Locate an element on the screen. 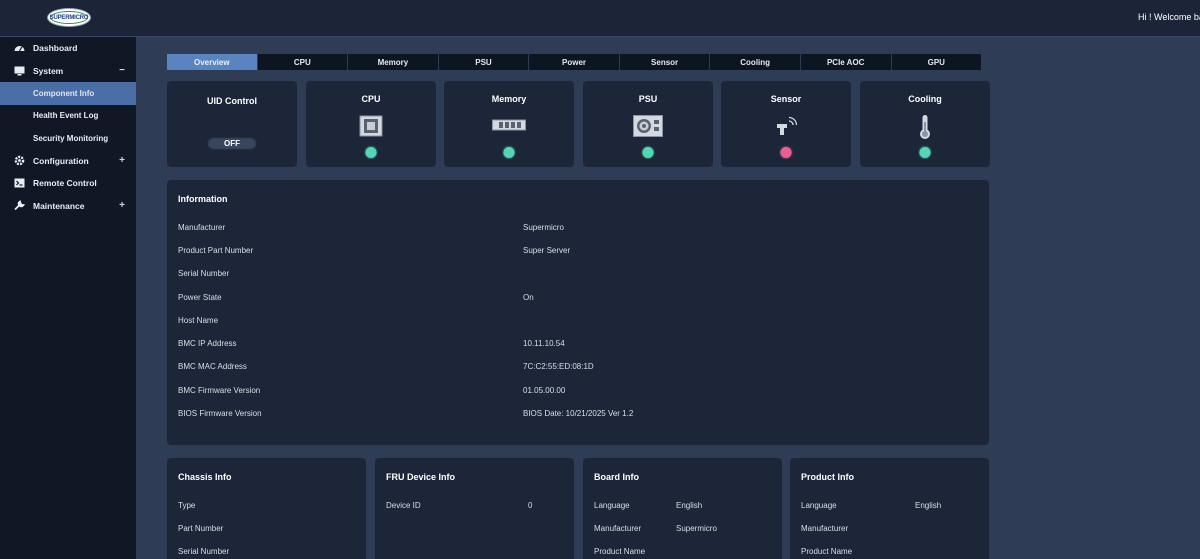  logo-text: SUPERMICRO is located at coordinates (69, 17).